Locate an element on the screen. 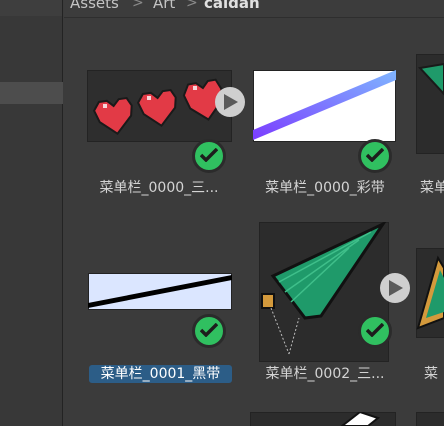 This screenshot has width=444, height=426. partial-sprite is located at coordinates (431, 79).